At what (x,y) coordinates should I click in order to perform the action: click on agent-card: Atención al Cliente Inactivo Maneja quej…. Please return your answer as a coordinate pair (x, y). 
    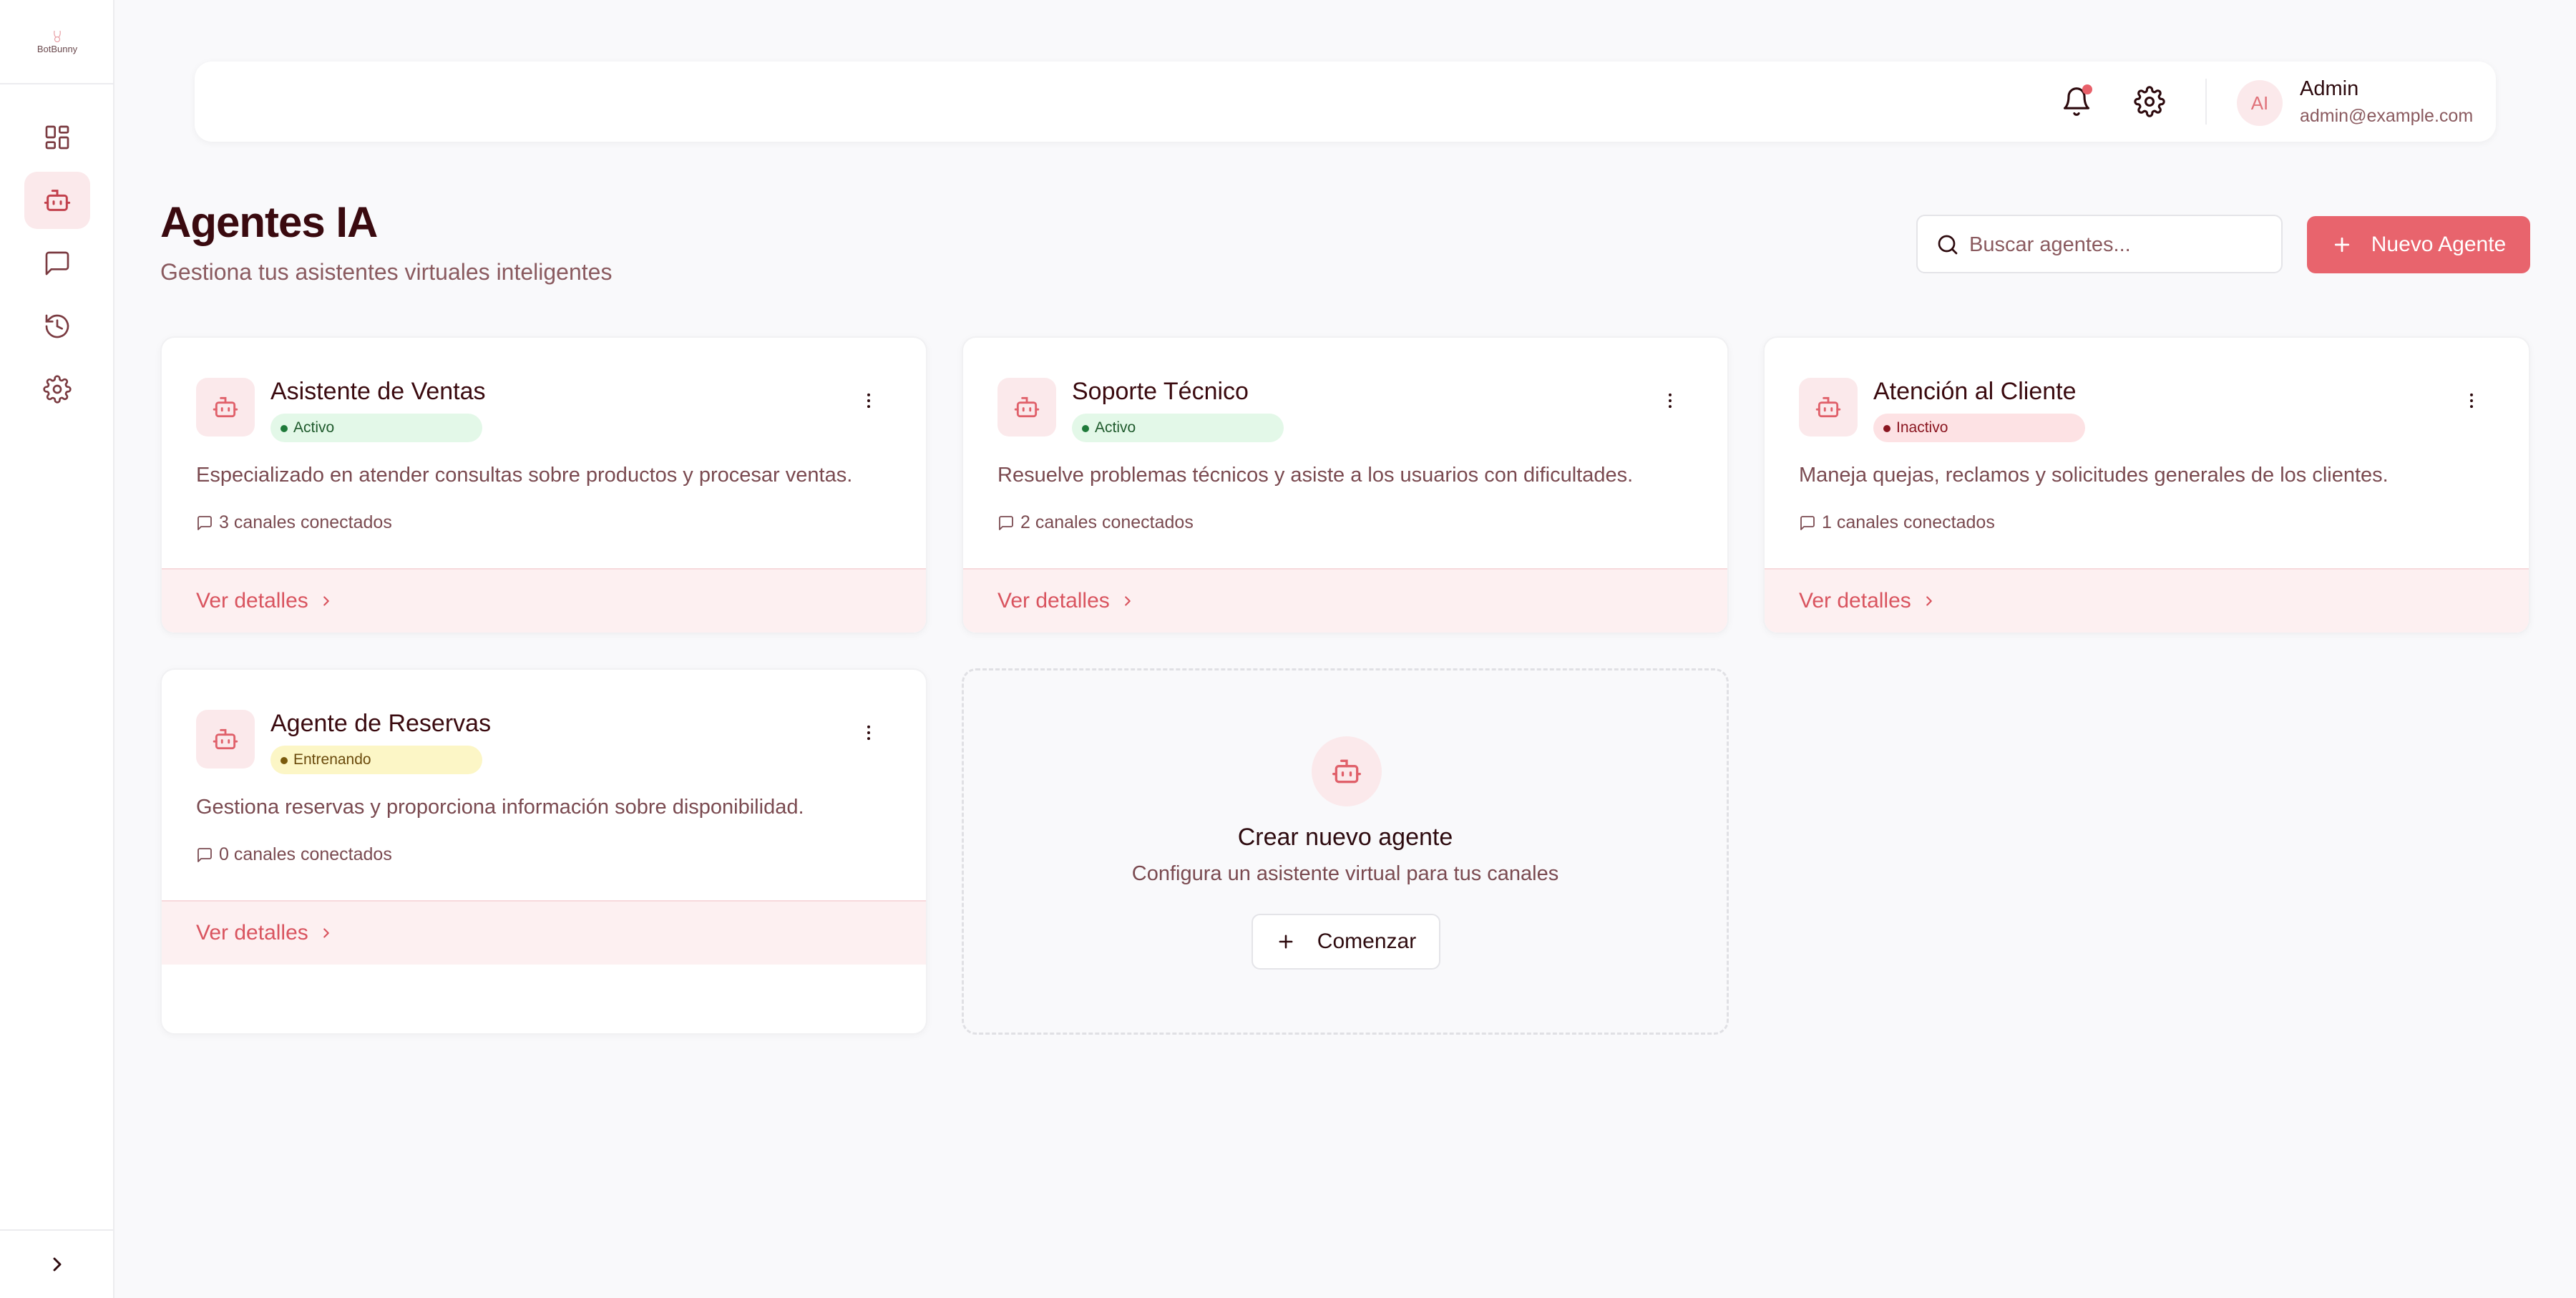
    Looking at the image, I should click on (2146, 485).